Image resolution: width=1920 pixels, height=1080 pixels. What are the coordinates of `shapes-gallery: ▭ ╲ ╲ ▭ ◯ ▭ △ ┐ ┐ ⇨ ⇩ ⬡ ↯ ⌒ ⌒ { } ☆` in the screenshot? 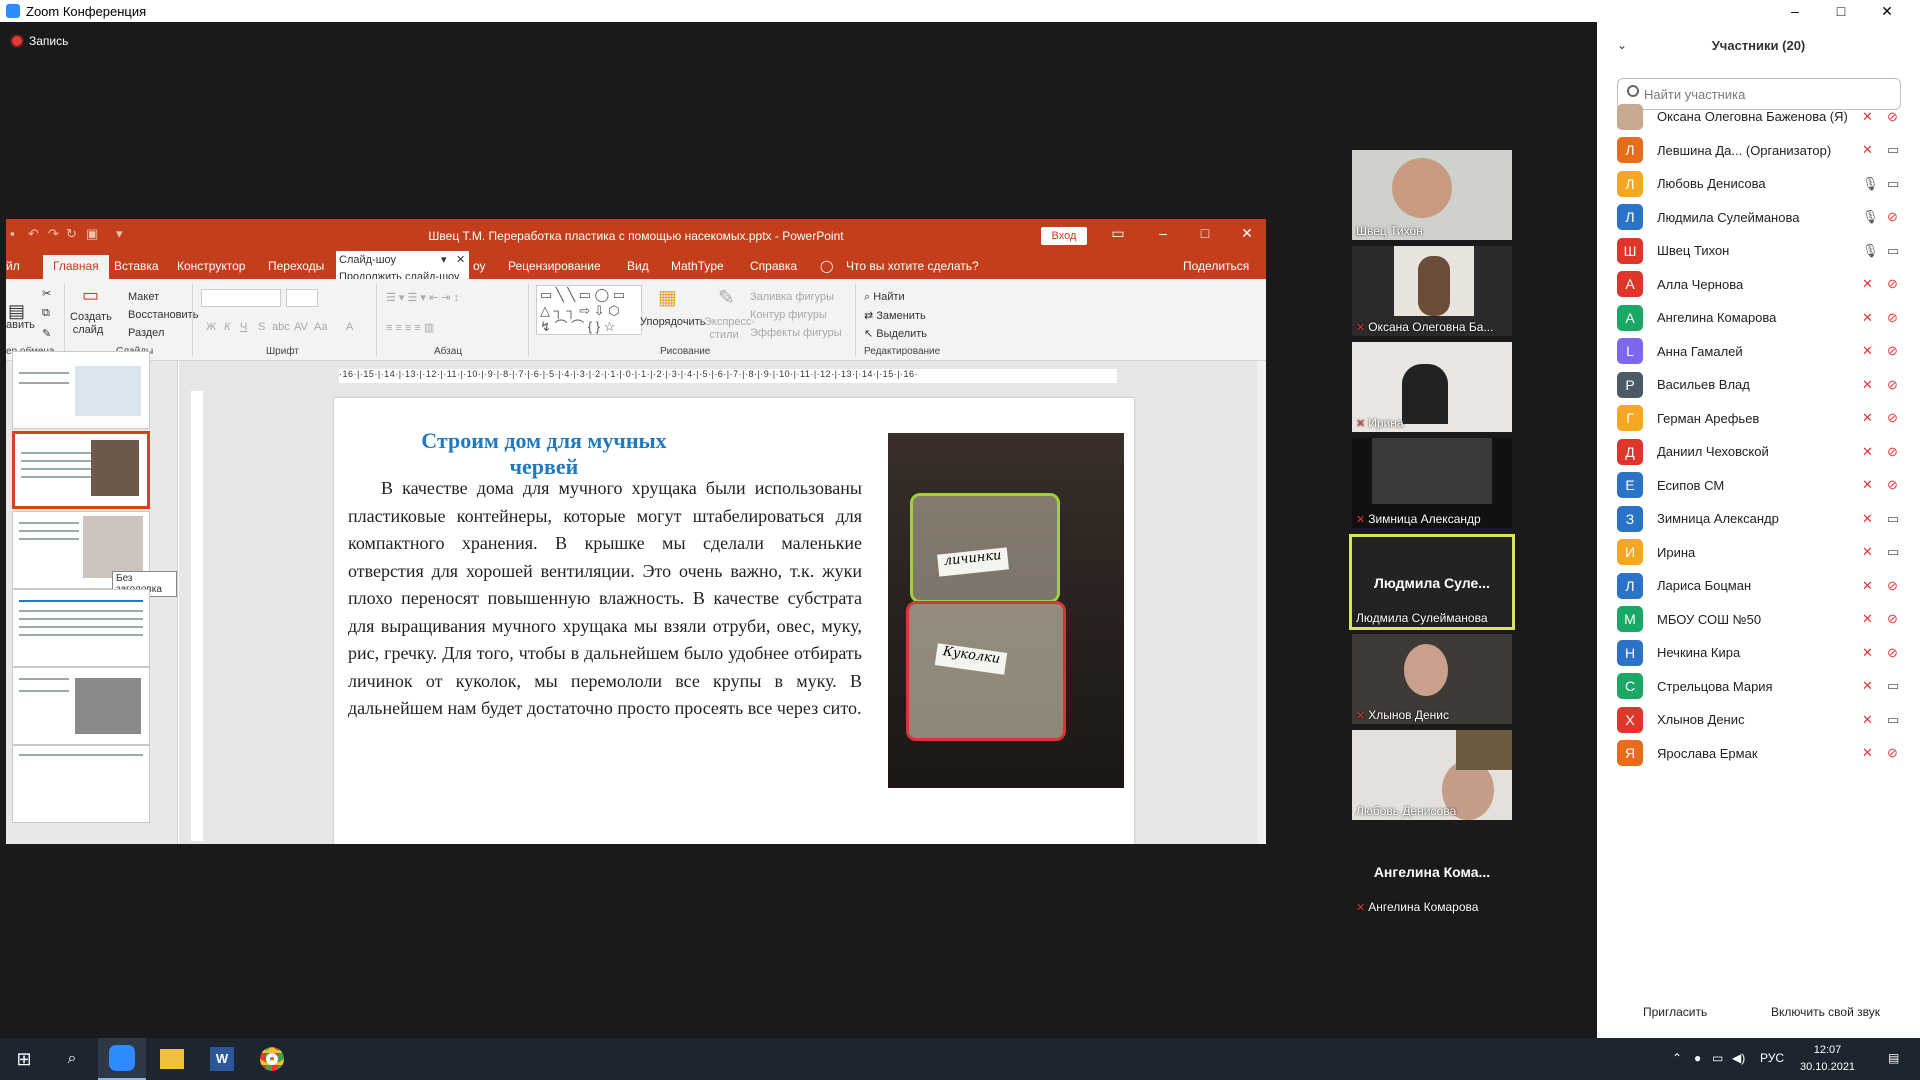 It's located at (589, 310).